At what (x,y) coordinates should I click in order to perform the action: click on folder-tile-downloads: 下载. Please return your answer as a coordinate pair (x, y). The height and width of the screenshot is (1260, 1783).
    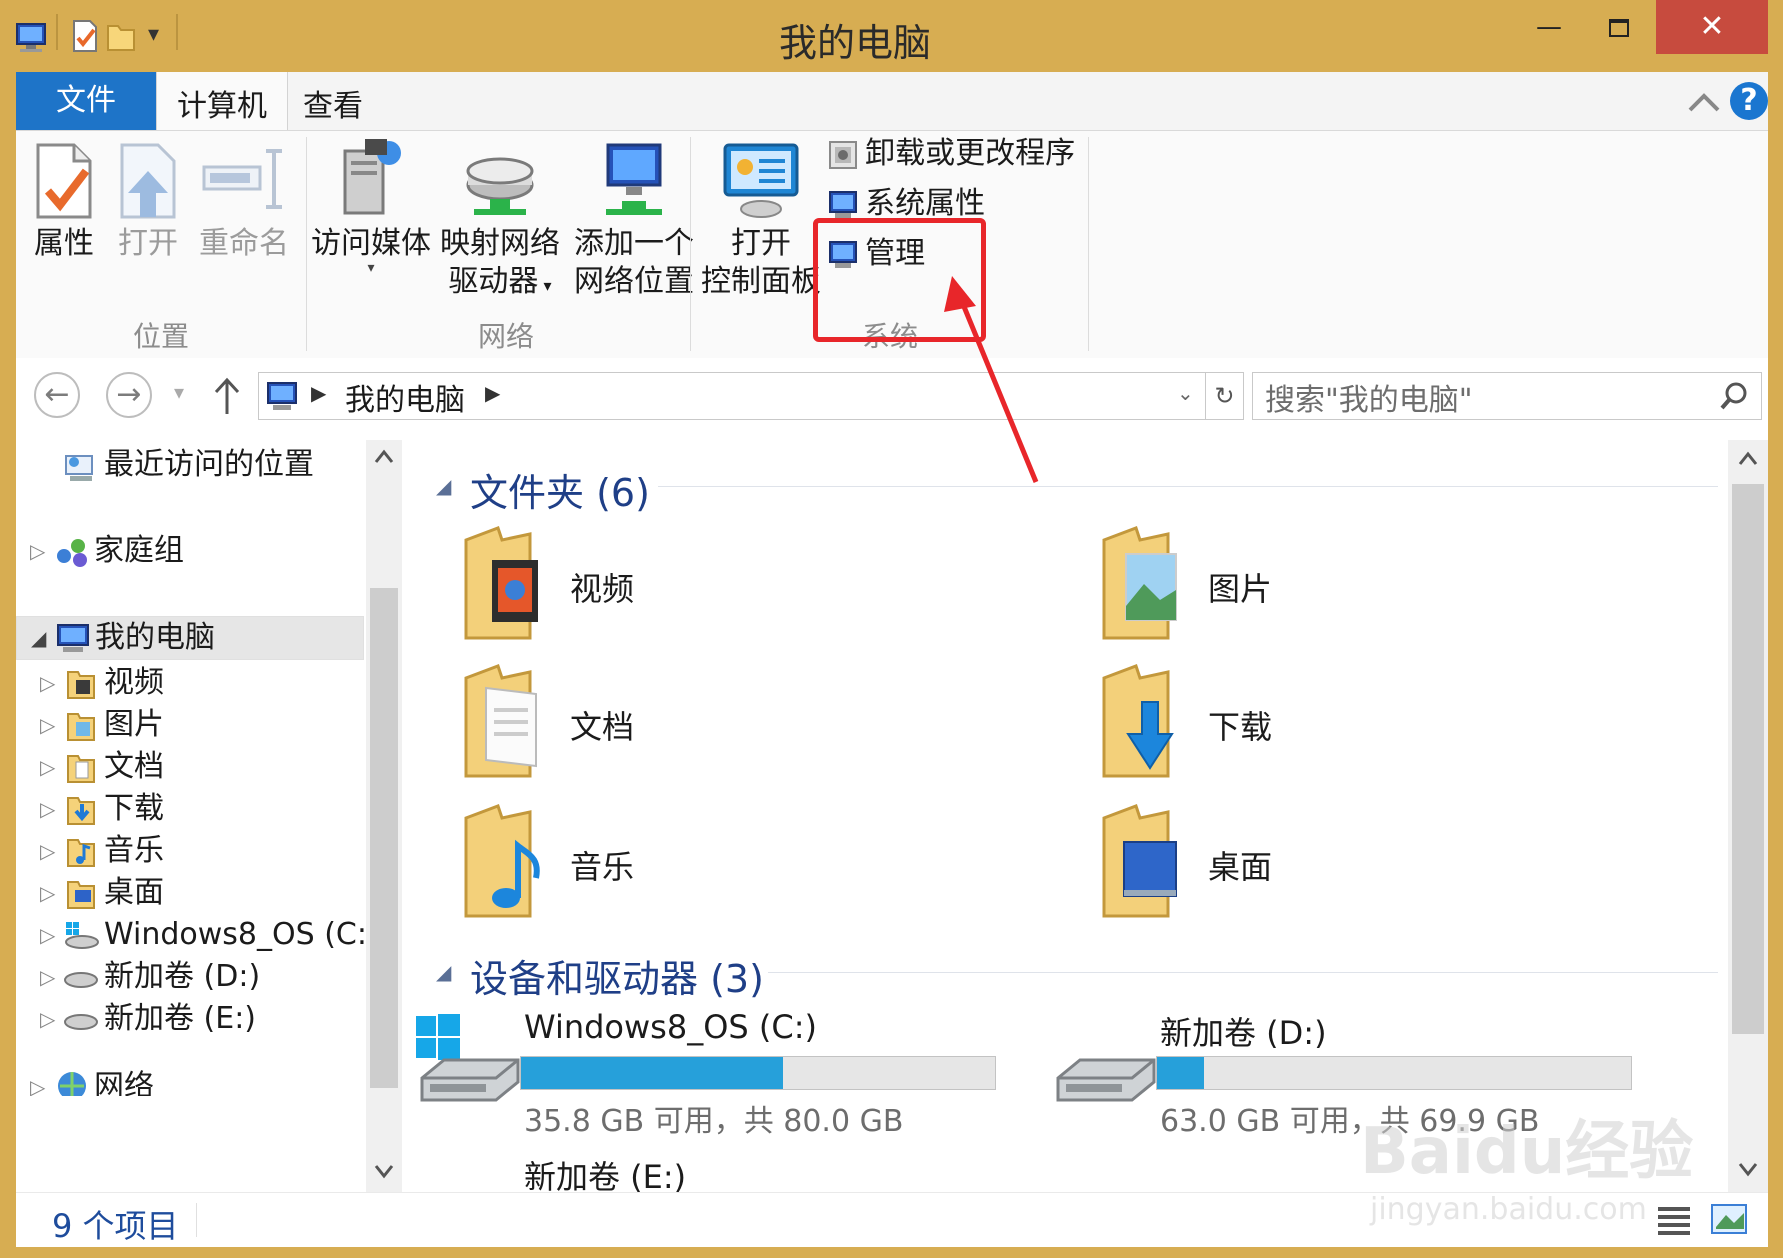
    Looking at the image, I should click on (1376, 723).